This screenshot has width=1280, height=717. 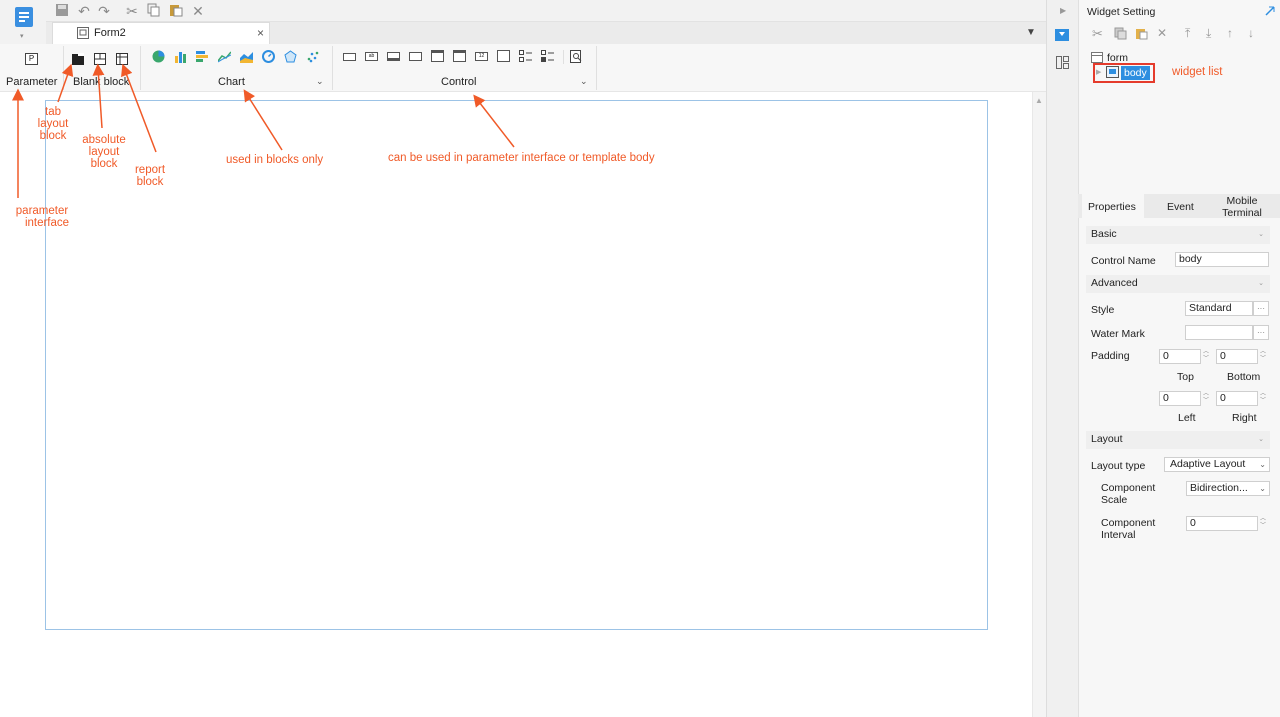 What do you see at coordinates (62, 11) in the screenshot?
I see `save-icon` at bounding box center [62, 11].